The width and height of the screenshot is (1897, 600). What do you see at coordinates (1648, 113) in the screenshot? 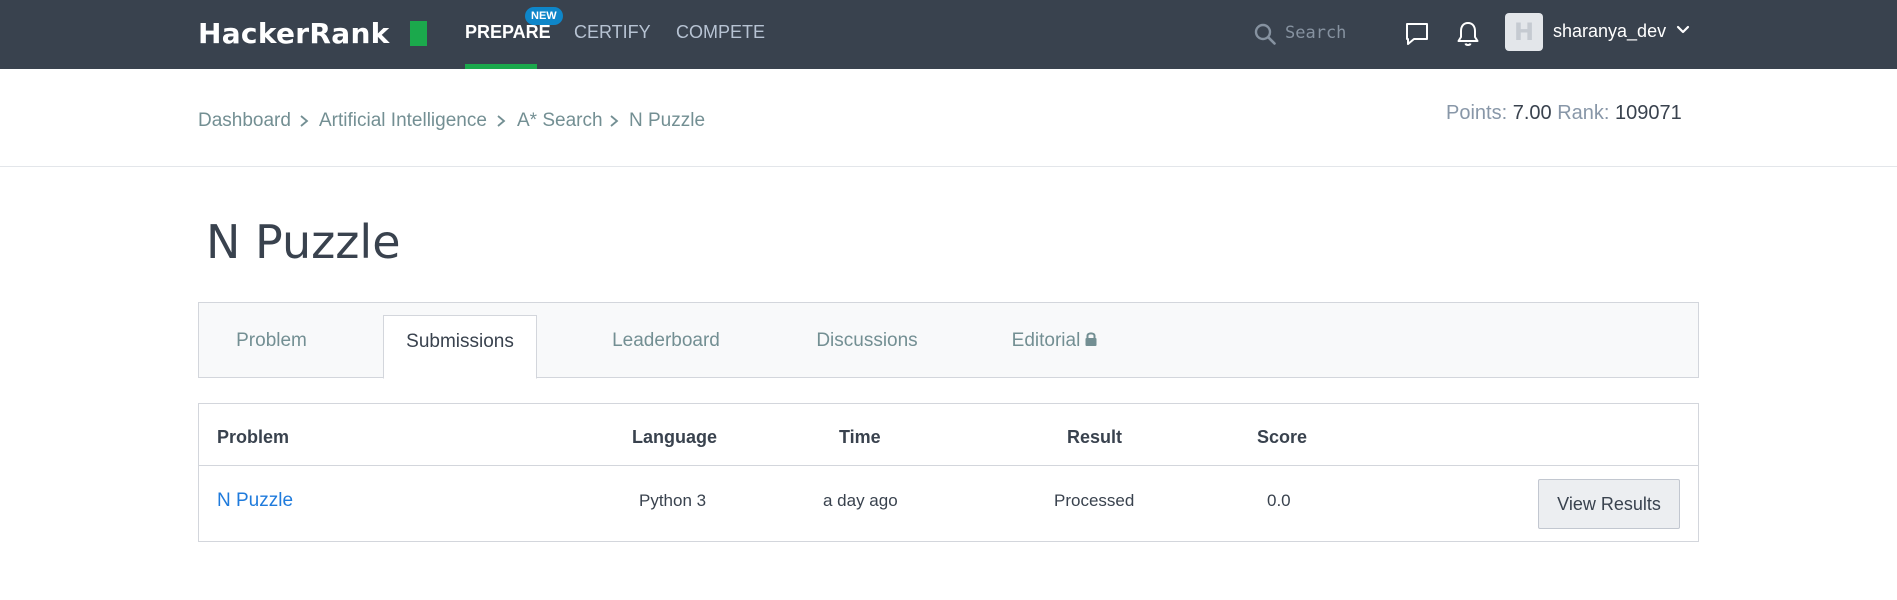
I see `rank-value: 109071` at bounding box center [1648, 113].